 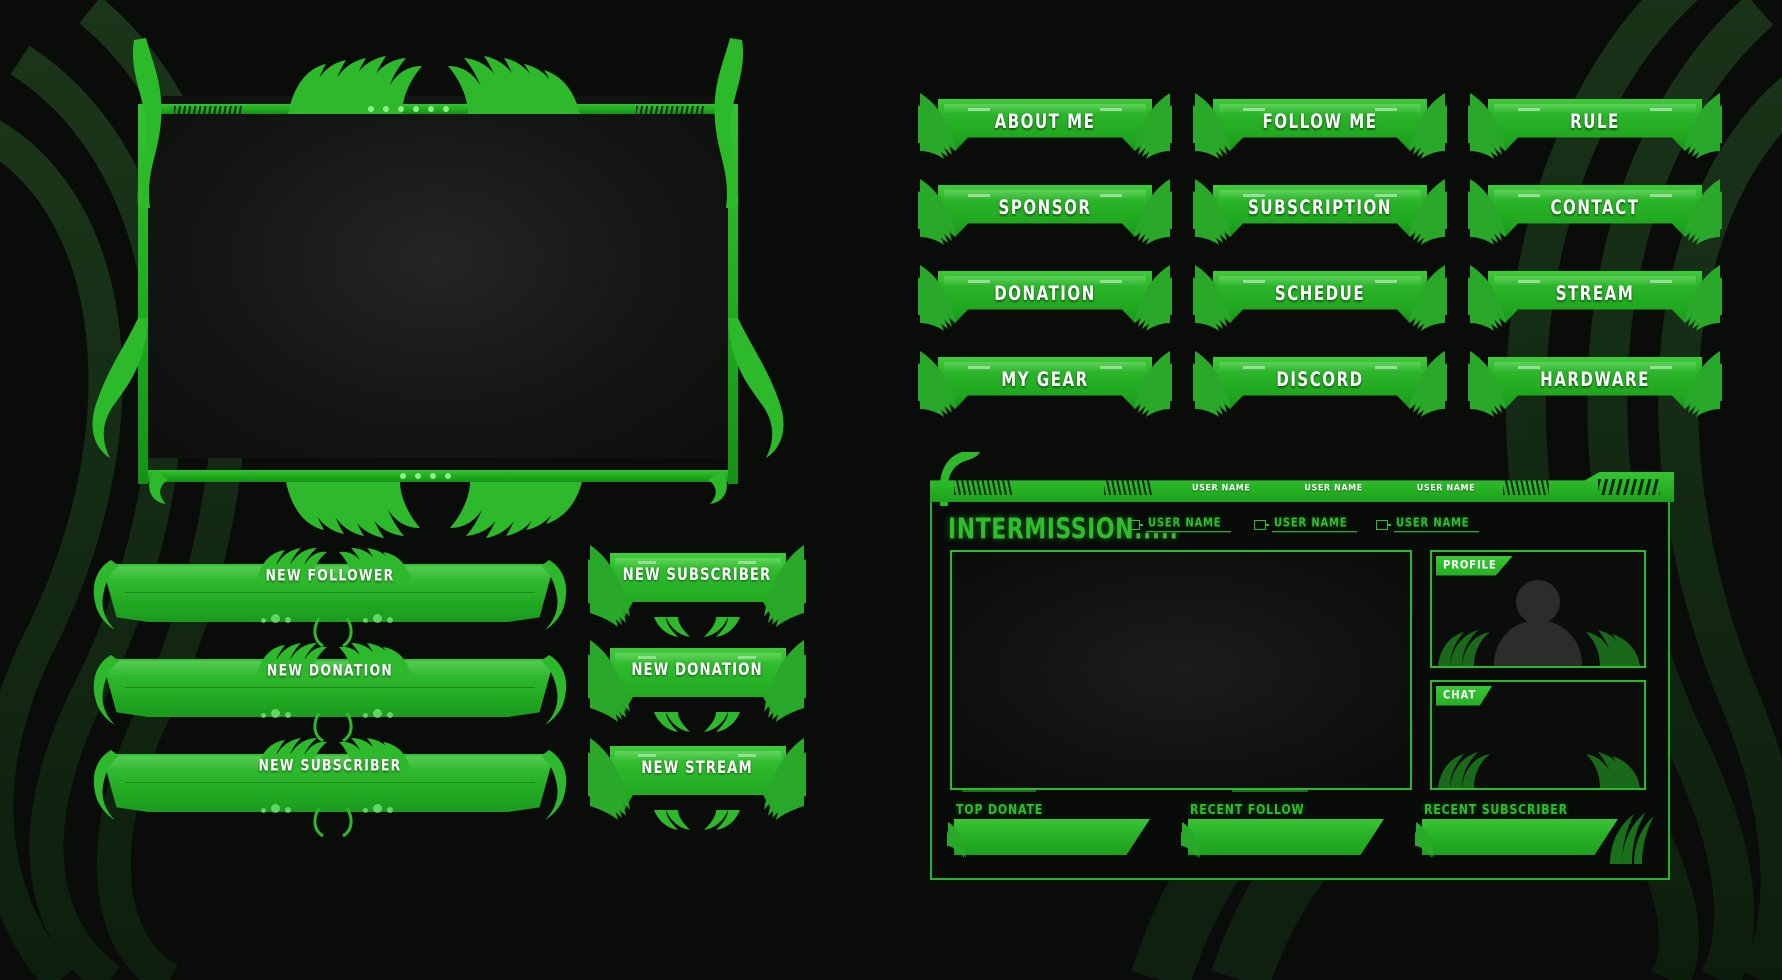 What do you see at coordinates (1632, 838) in the screenshot?
I see `slot-wing-right` at bounding box center [1632, 838].